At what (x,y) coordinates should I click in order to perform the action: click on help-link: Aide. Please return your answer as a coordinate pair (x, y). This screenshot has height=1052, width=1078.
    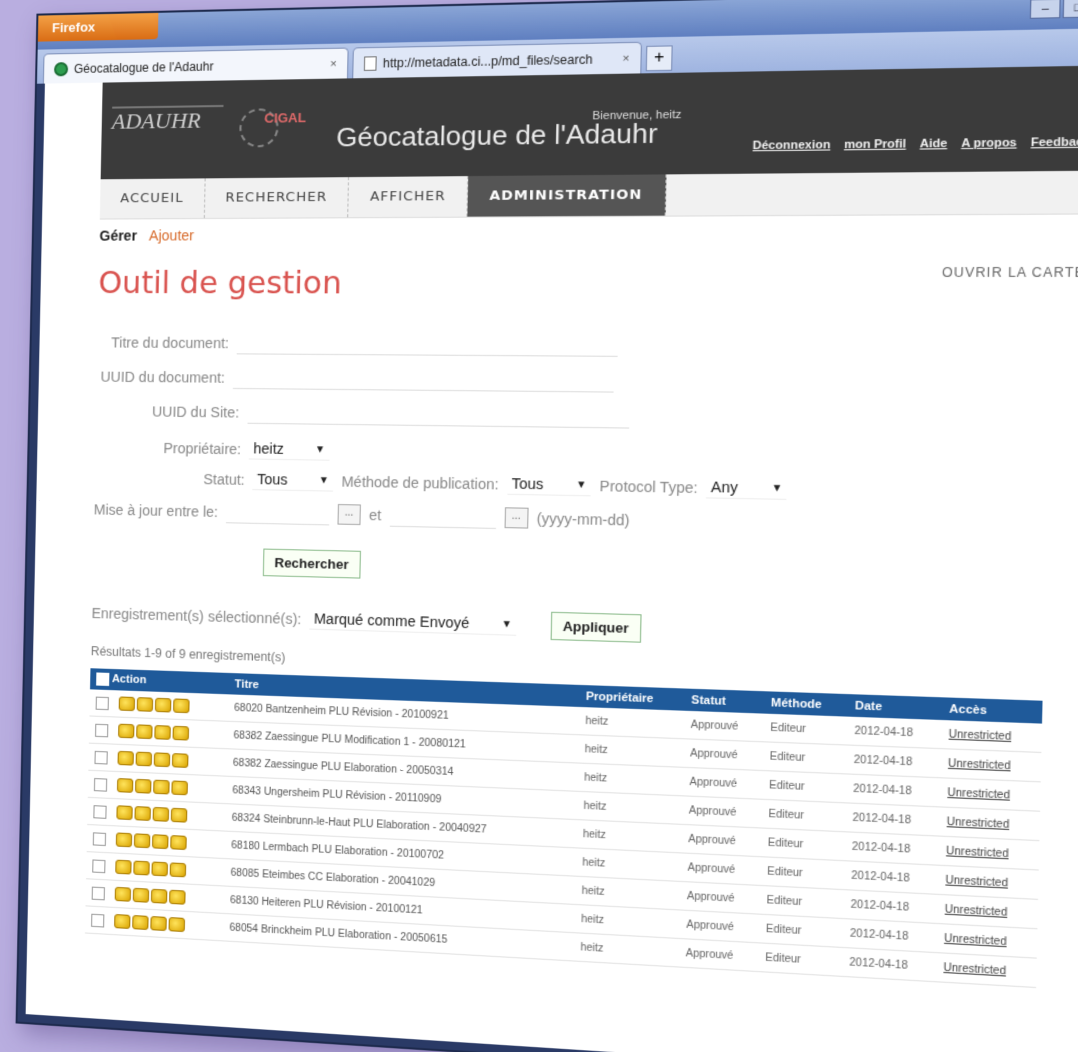
    Looking at the image, I should click on (934, 143).